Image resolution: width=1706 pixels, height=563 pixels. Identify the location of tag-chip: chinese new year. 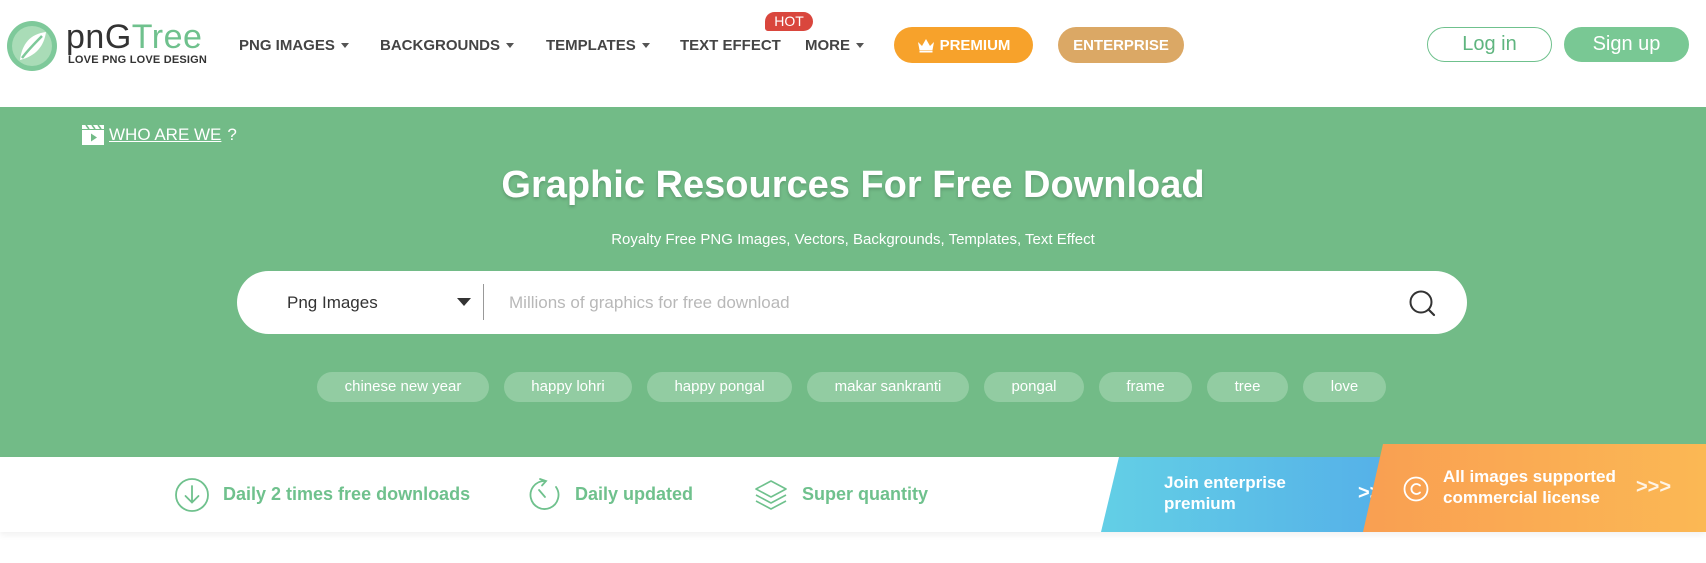
(403, 387).